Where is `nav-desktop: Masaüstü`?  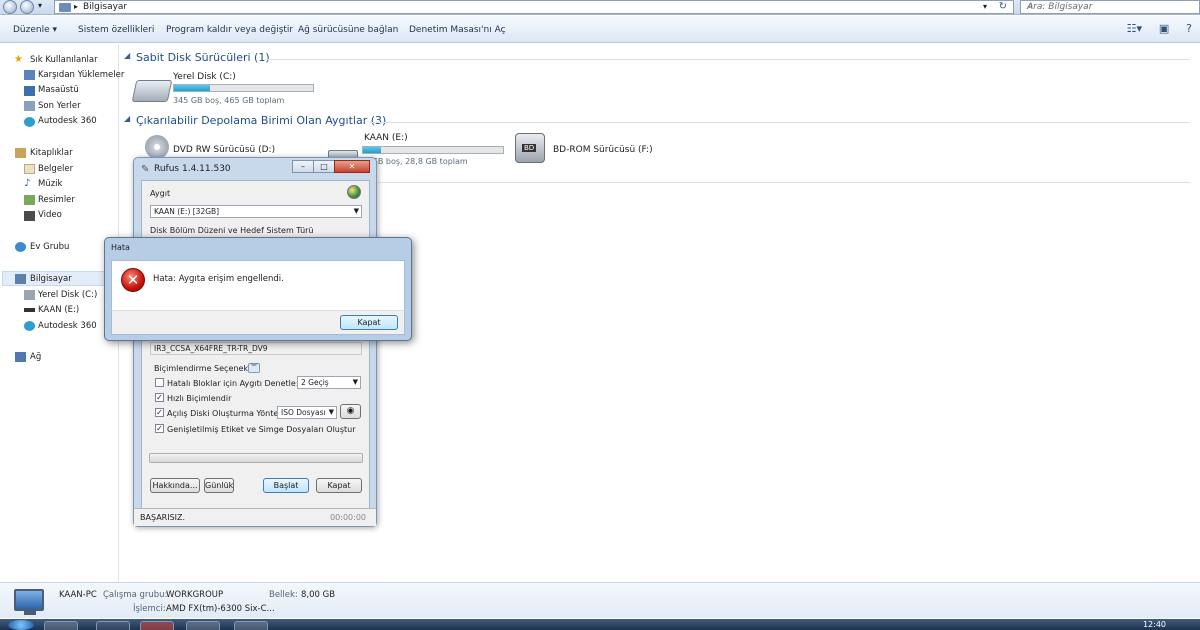 nav-desktop: Masaüstü is located at coordinates (58, 90).